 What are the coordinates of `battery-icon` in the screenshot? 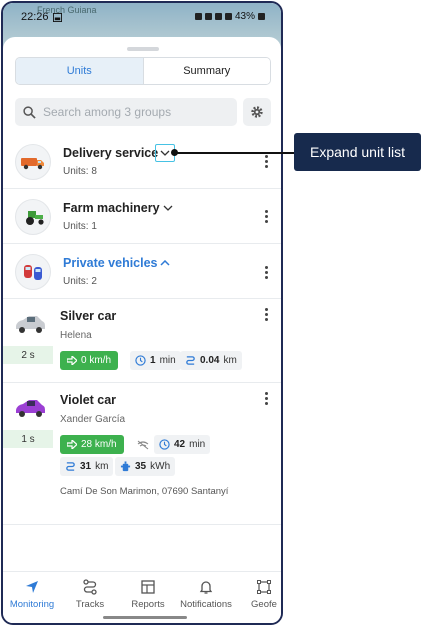 It's located at (261, 16).